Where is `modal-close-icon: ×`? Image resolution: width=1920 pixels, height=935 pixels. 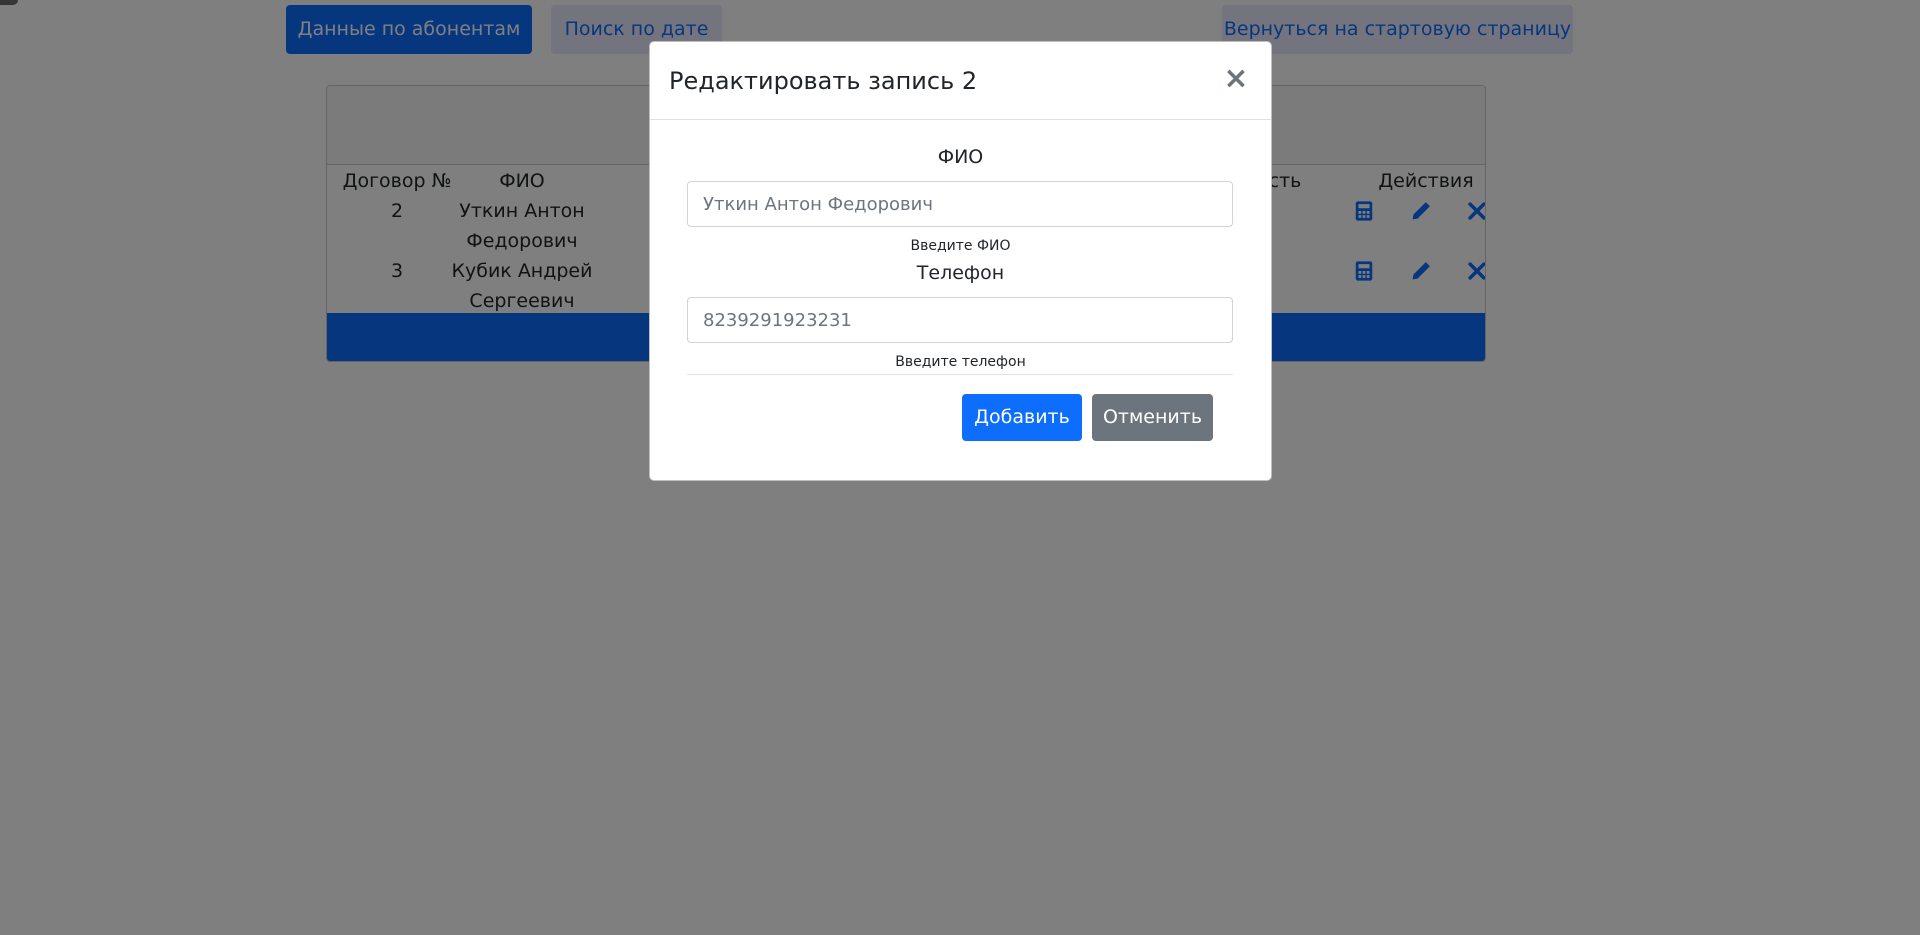 modal-close-icon: × is located at coordinates (1236, 79).